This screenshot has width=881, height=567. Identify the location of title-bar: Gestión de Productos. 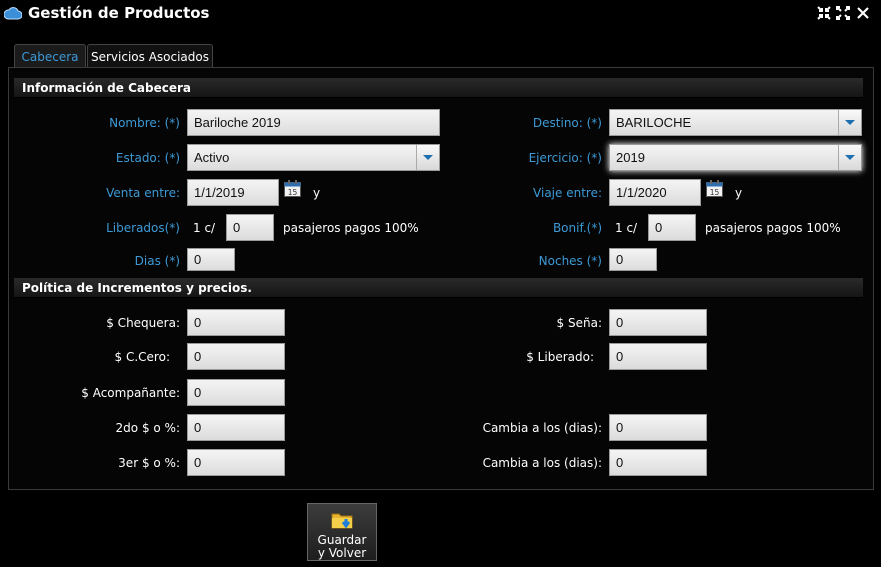
(440, 14).